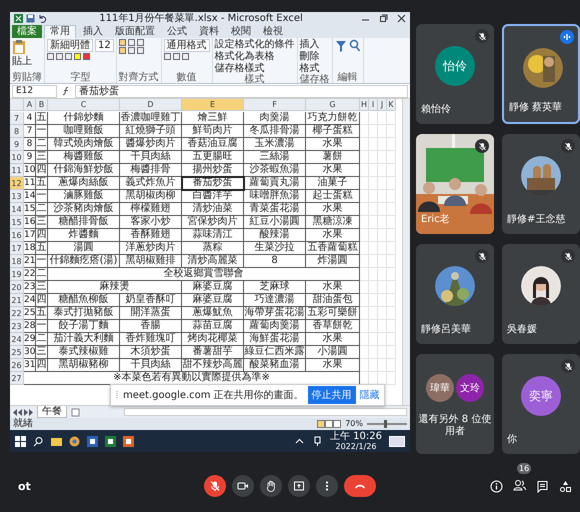  Describe the element at coordinates (299, 486) in the screenshot. I see `present-button` at that location.